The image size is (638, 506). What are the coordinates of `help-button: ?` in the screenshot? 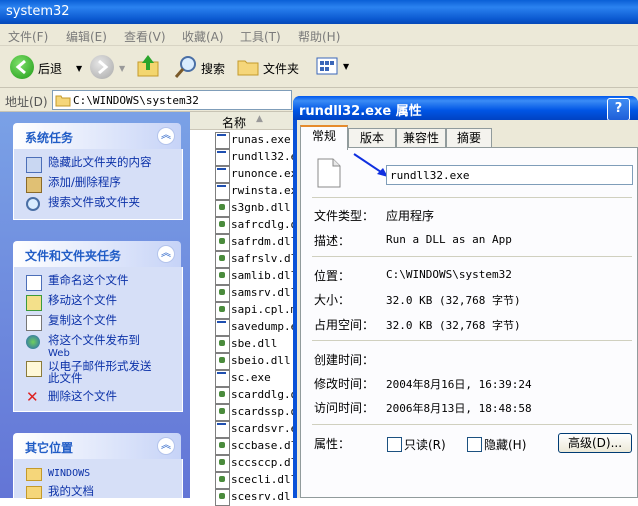 It's located at (618, 109).